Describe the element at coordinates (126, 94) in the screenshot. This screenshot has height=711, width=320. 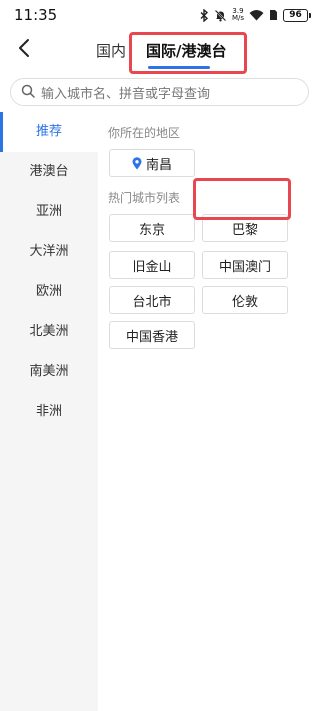
I see `search-placeholder: 输入城市名、拼音或字母查询` at that location.